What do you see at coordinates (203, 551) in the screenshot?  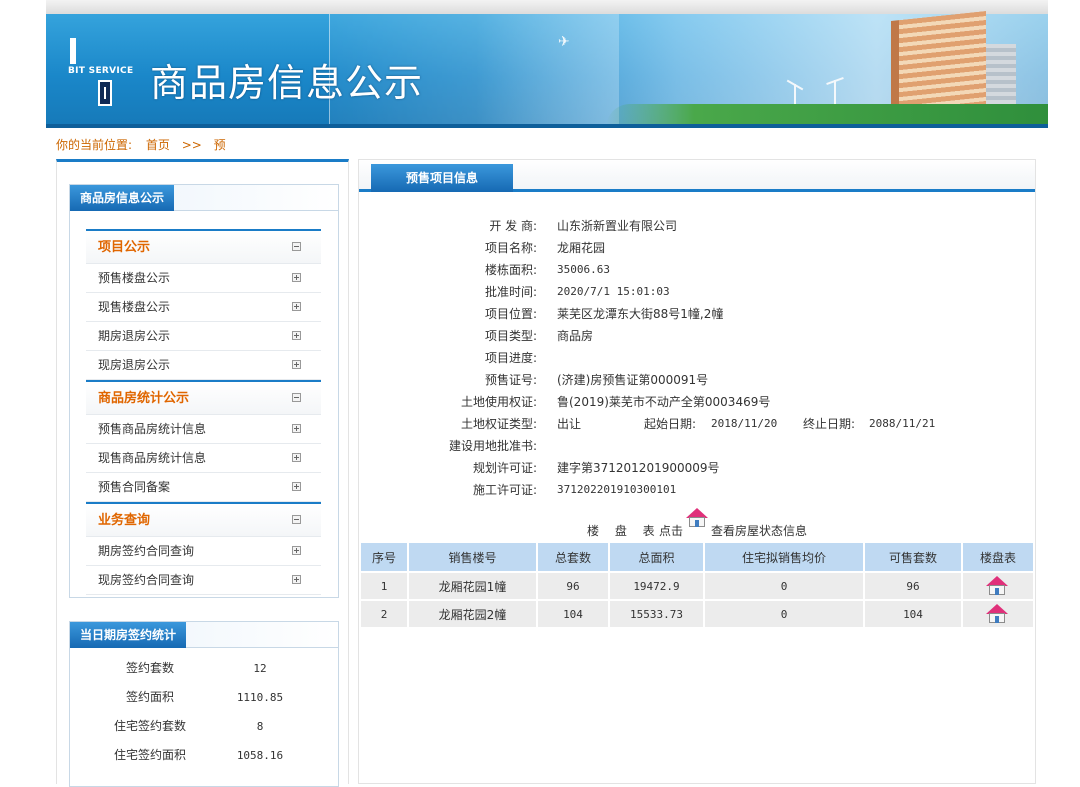 I see `sidebar-item-presale-contract-query: 期房签约合同查询` at bounding box center [203, 551].